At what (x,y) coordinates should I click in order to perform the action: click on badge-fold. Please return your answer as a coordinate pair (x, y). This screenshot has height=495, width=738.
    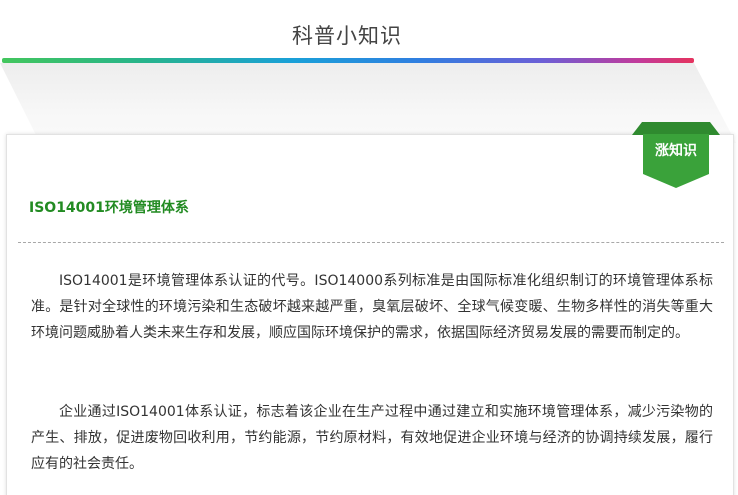
    Looking at the image, I should click on (676, 128).